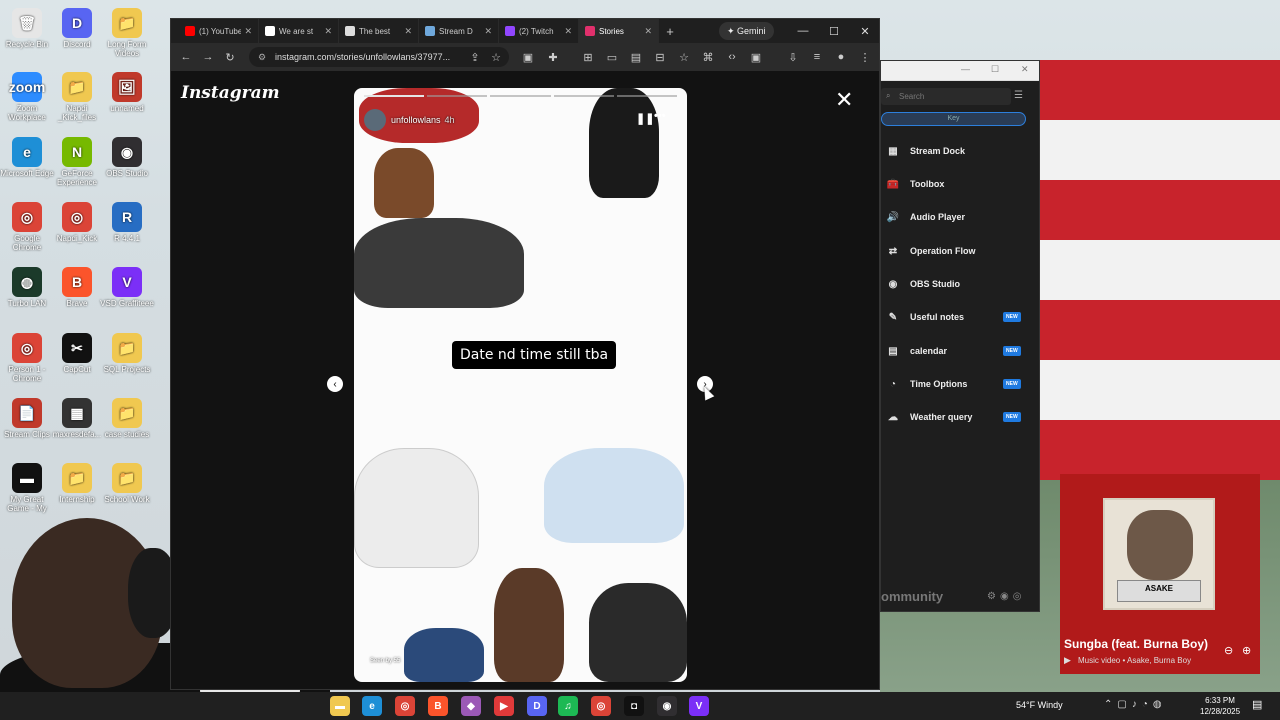 This screenshot has height=720, width=1280. What do you see at coordinates (77, 26) in the screenshot?
I see `desktop-icon: D Discord` at bounding box center [77, 26].